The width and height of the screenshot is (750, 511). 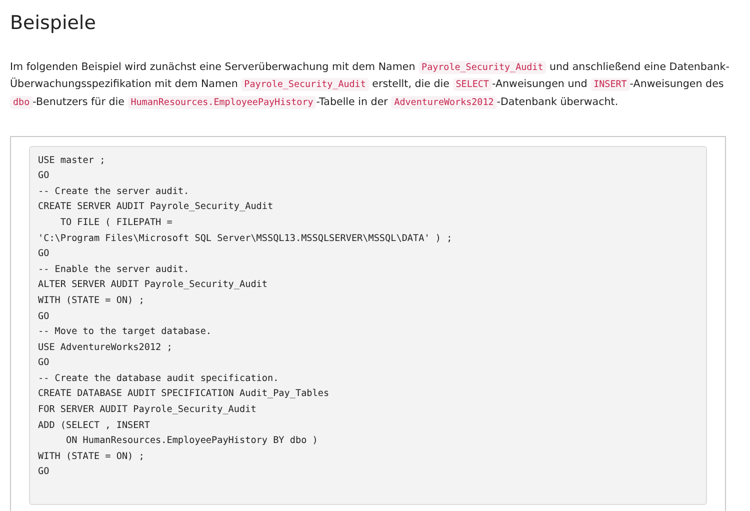 What do you see at coordinates (105, 347) in the screenshot?
I see `code-line: USE AdventureWorks2012 ;` at bounding box center [105, 347].